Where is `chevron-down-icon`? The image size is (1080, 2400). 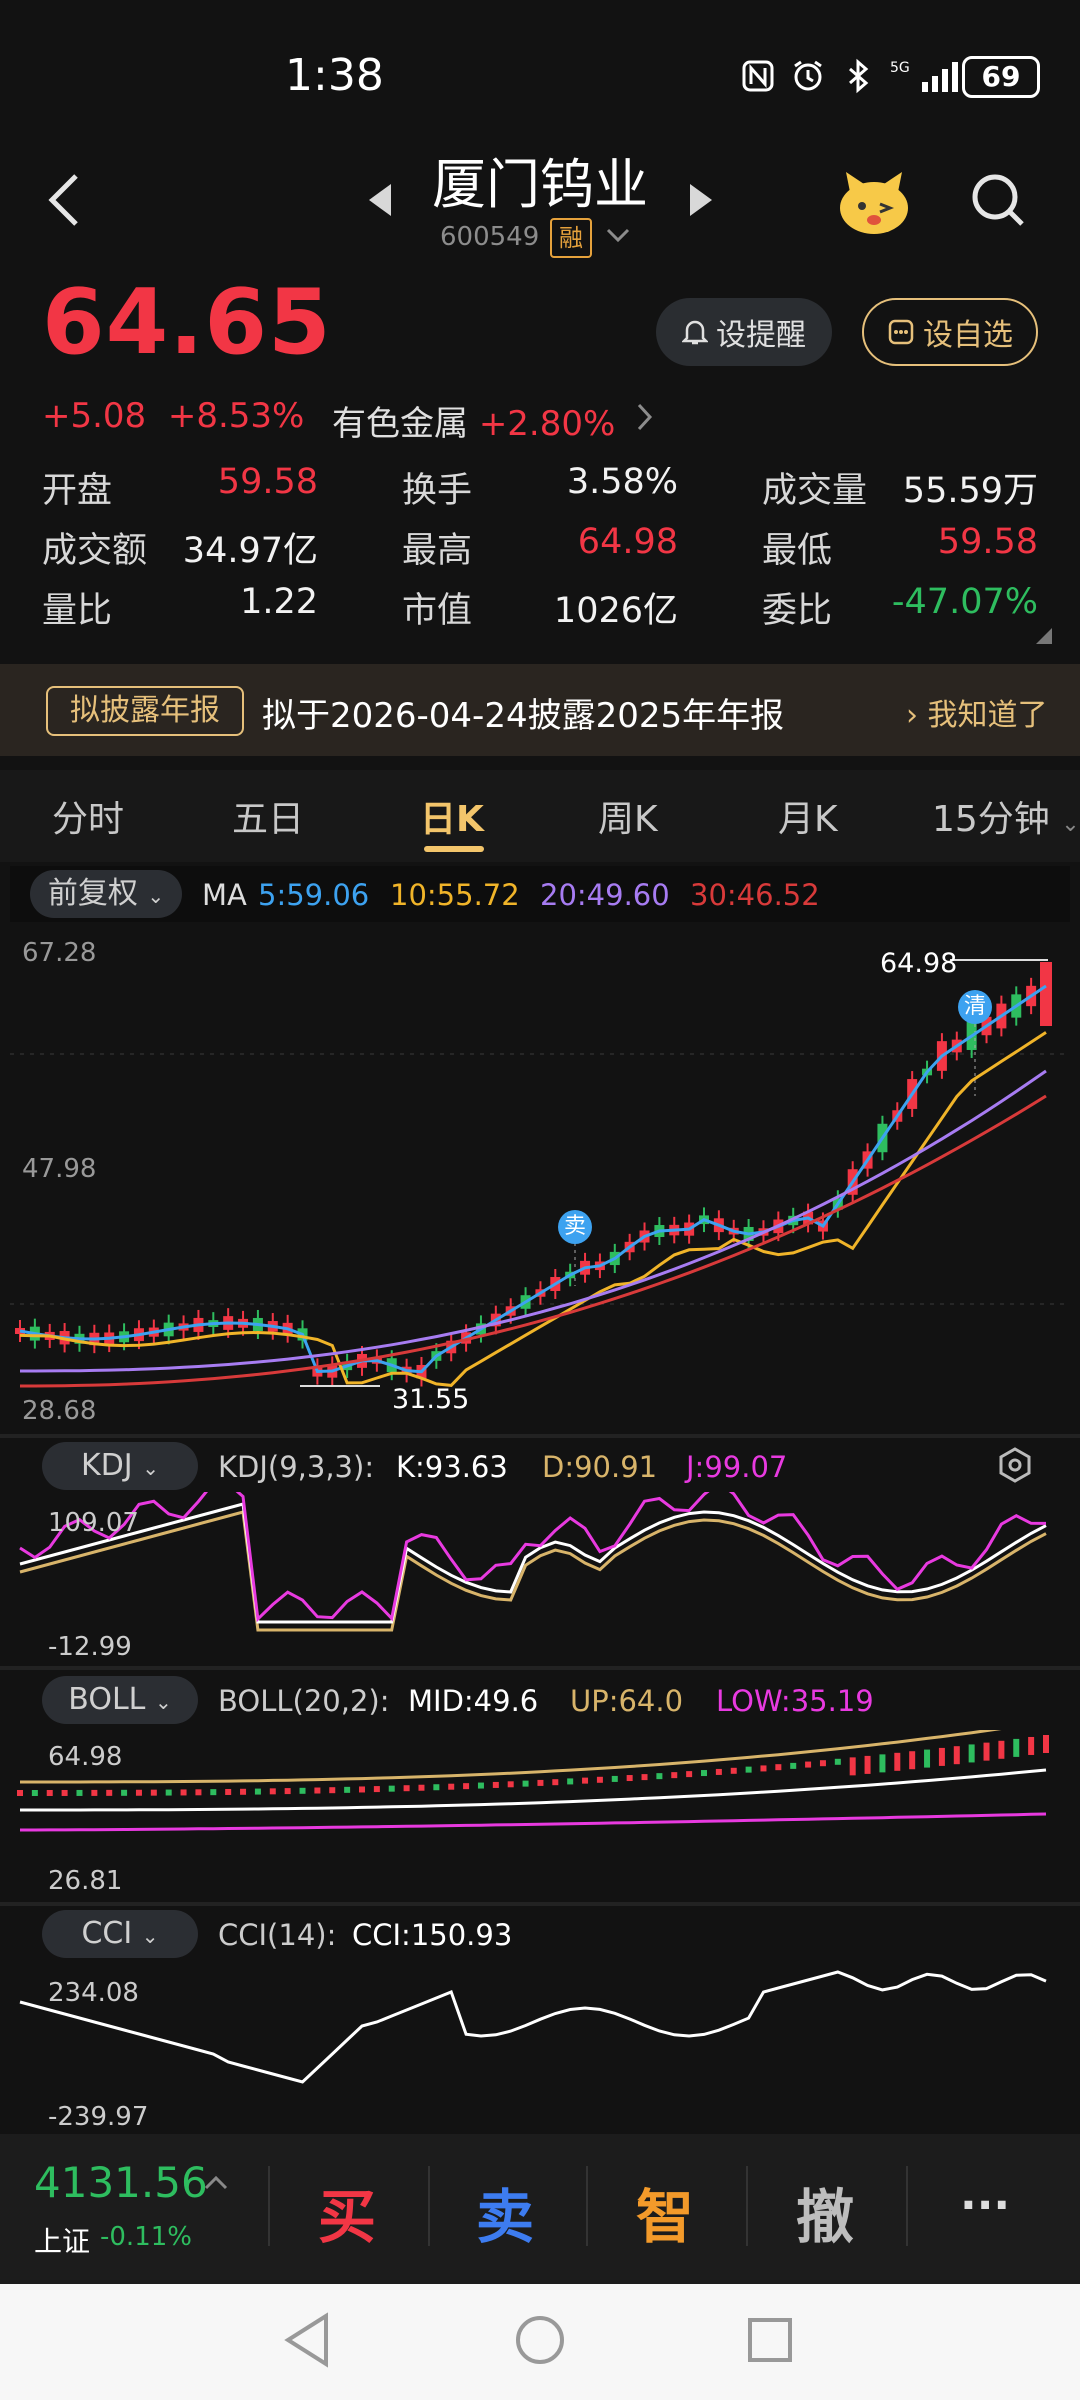
chevron-down-icon is located at coordinates (618, 236).